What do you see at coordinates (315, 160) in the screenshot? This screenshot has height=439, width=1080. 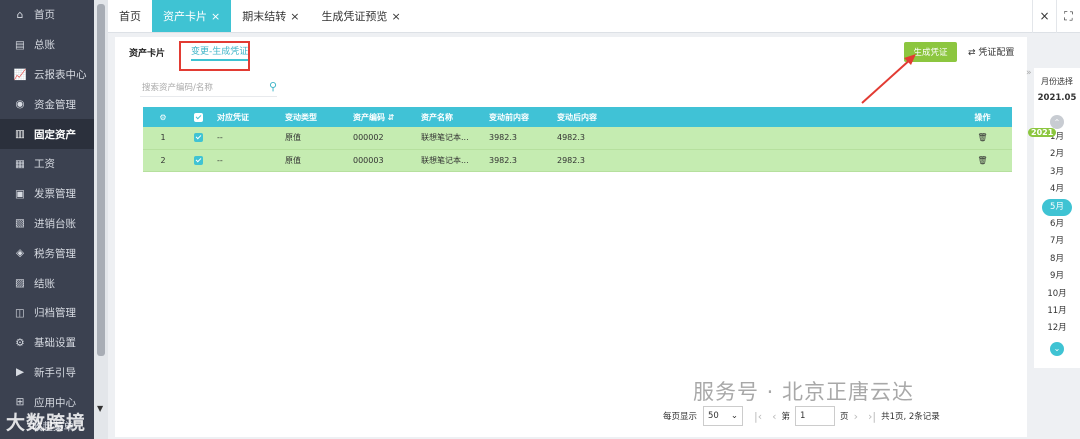 I see `cell-type: 原值` at bounding box center [315, 160].